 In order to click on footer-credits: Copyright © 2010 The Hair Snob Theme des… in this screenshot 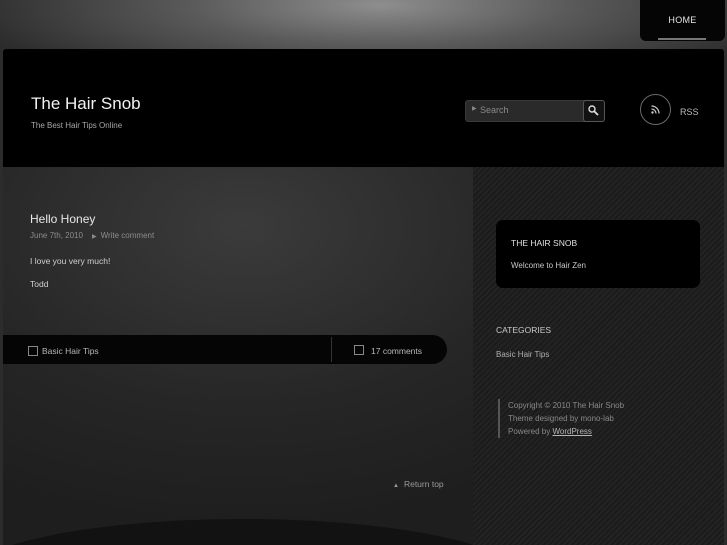, I will do `click(561, 418)`.